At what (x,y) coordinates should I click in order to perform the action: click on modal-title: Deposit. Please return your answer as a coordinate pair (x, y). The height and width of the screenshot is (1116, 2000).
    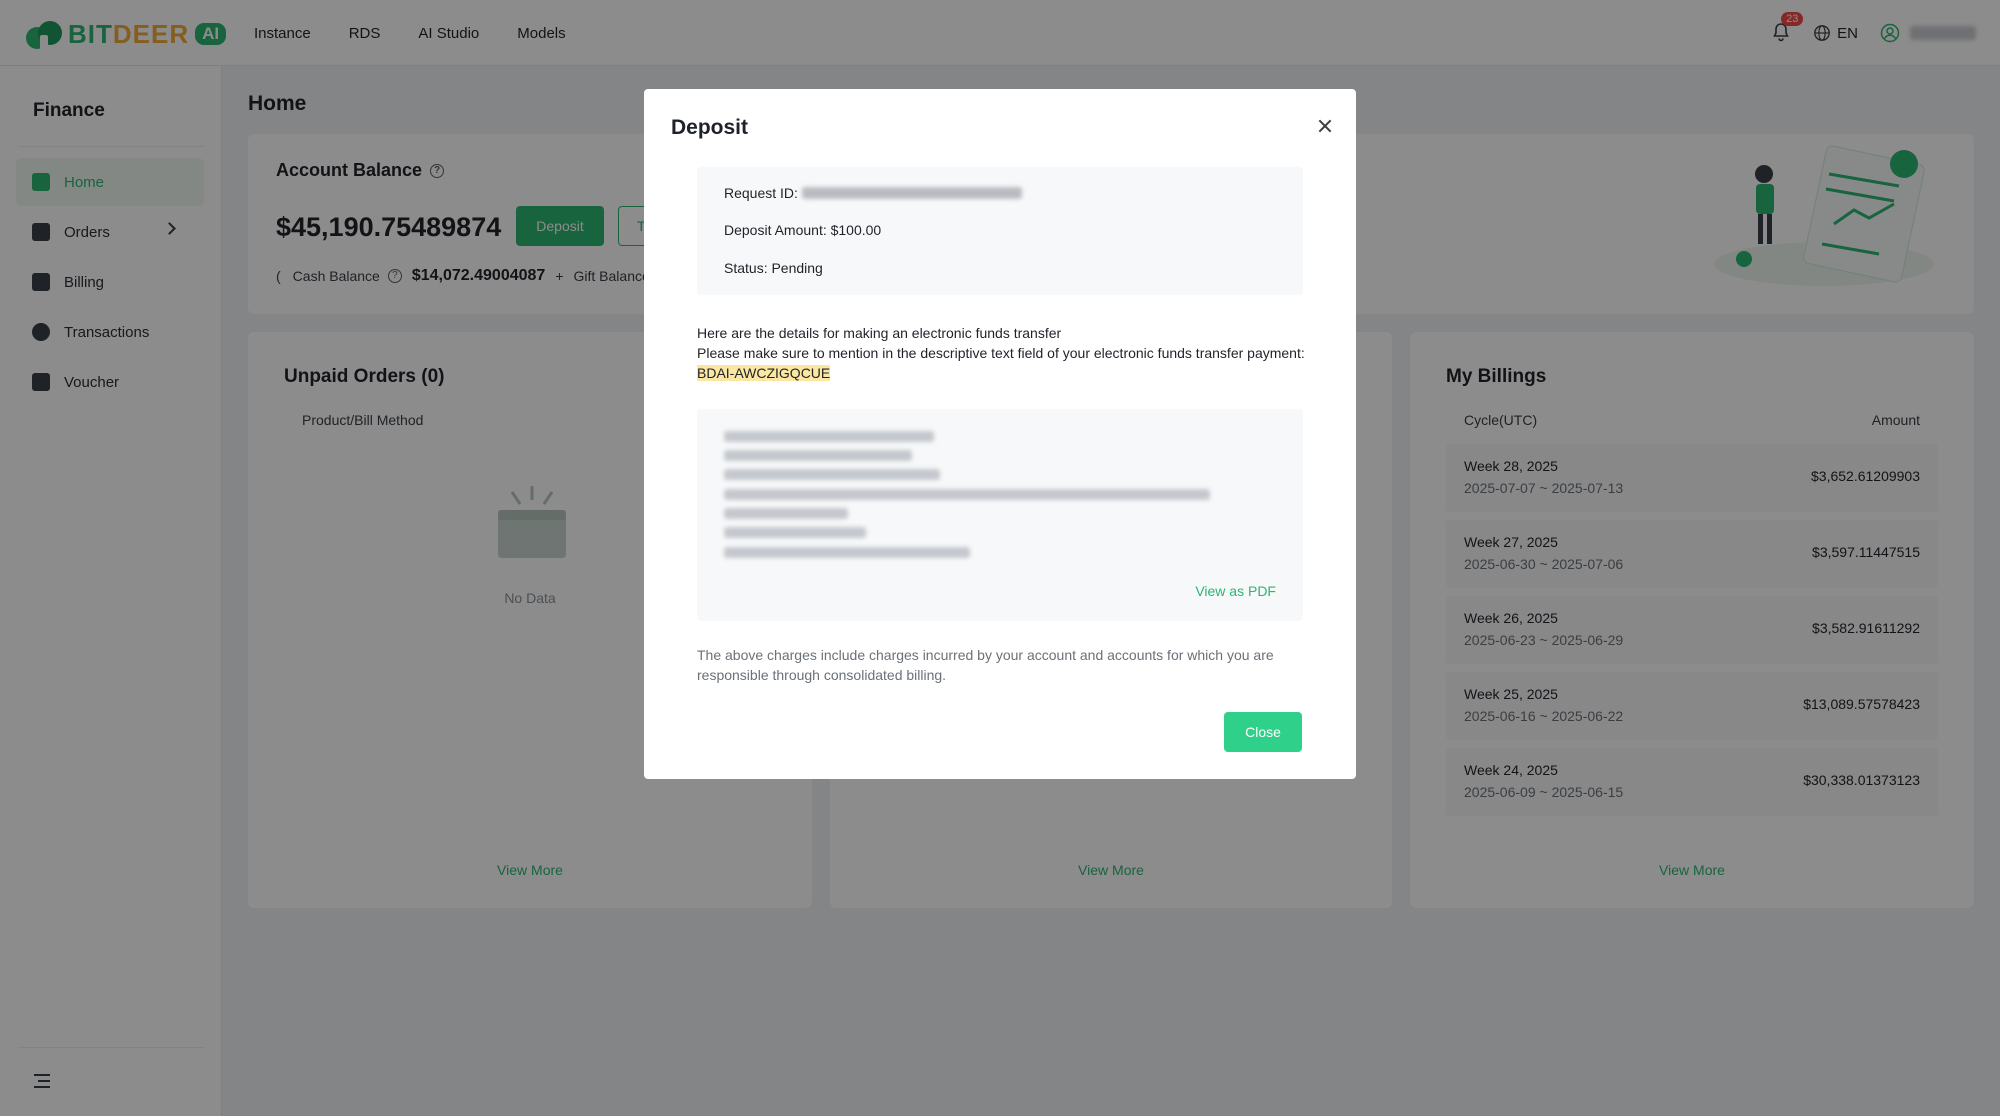
    Looking at the image, I should click on (710, 127).